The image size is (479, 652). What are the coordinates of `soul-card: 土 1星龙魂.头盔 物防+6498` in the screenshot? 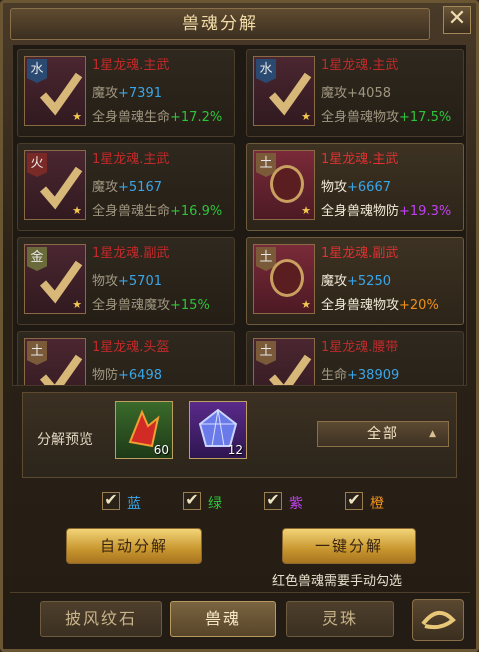 It's located at (126, 358).